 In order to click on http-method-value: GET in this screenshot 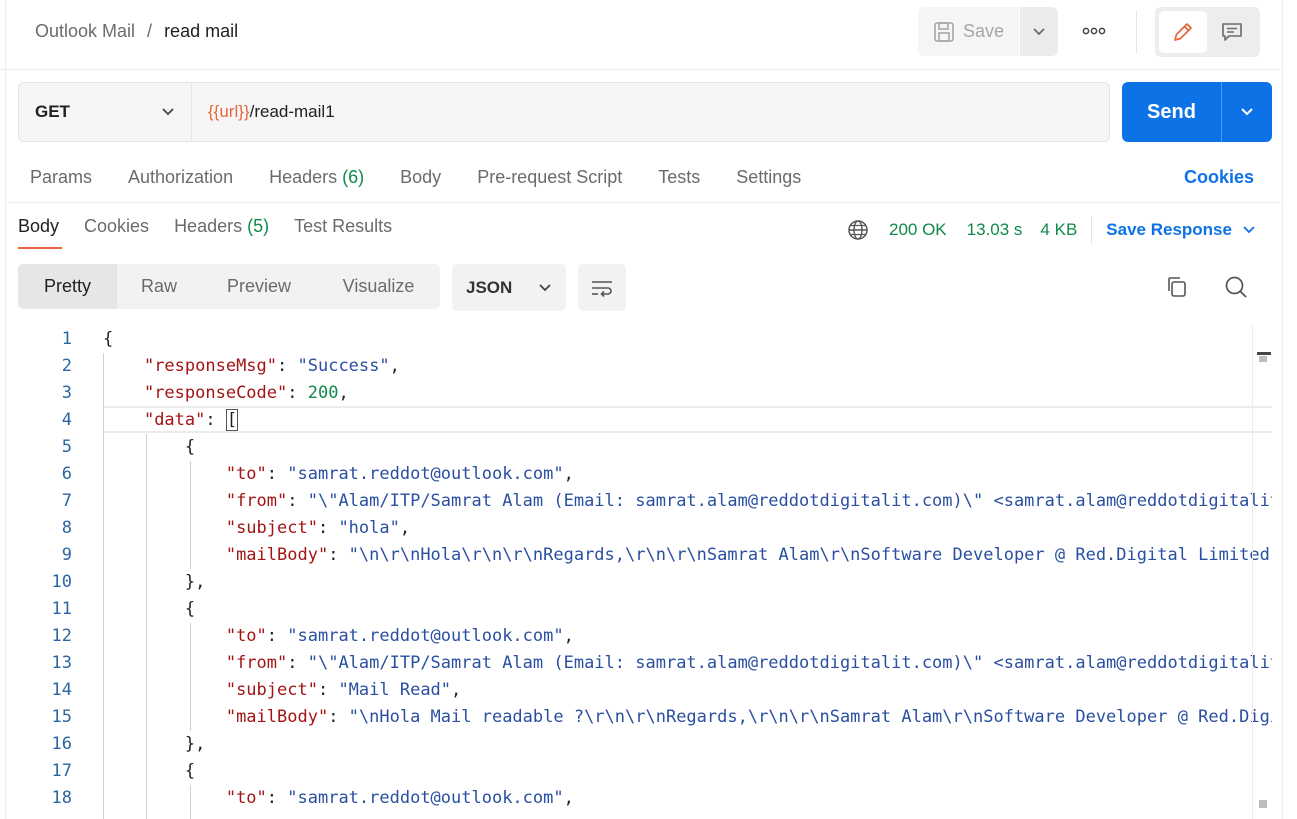, I will do `click(52, 111)`.